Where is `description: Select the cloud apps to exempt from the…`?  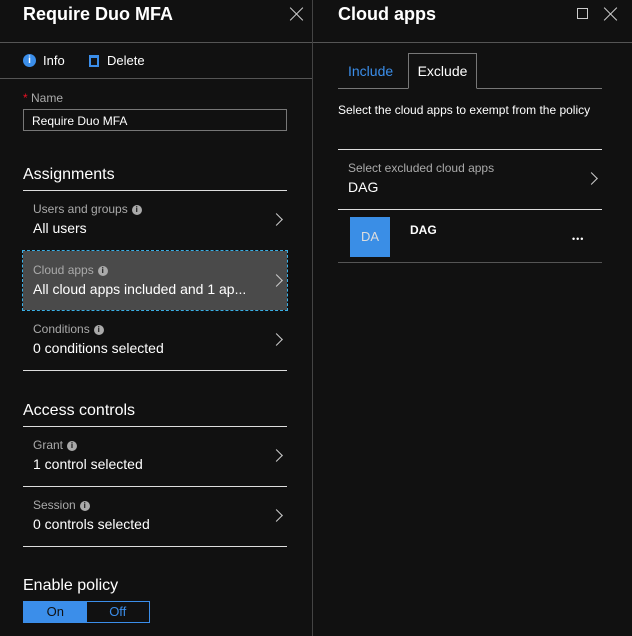
description: Select the cloud apps to exempt from the… is located at coordinates (464, 110).